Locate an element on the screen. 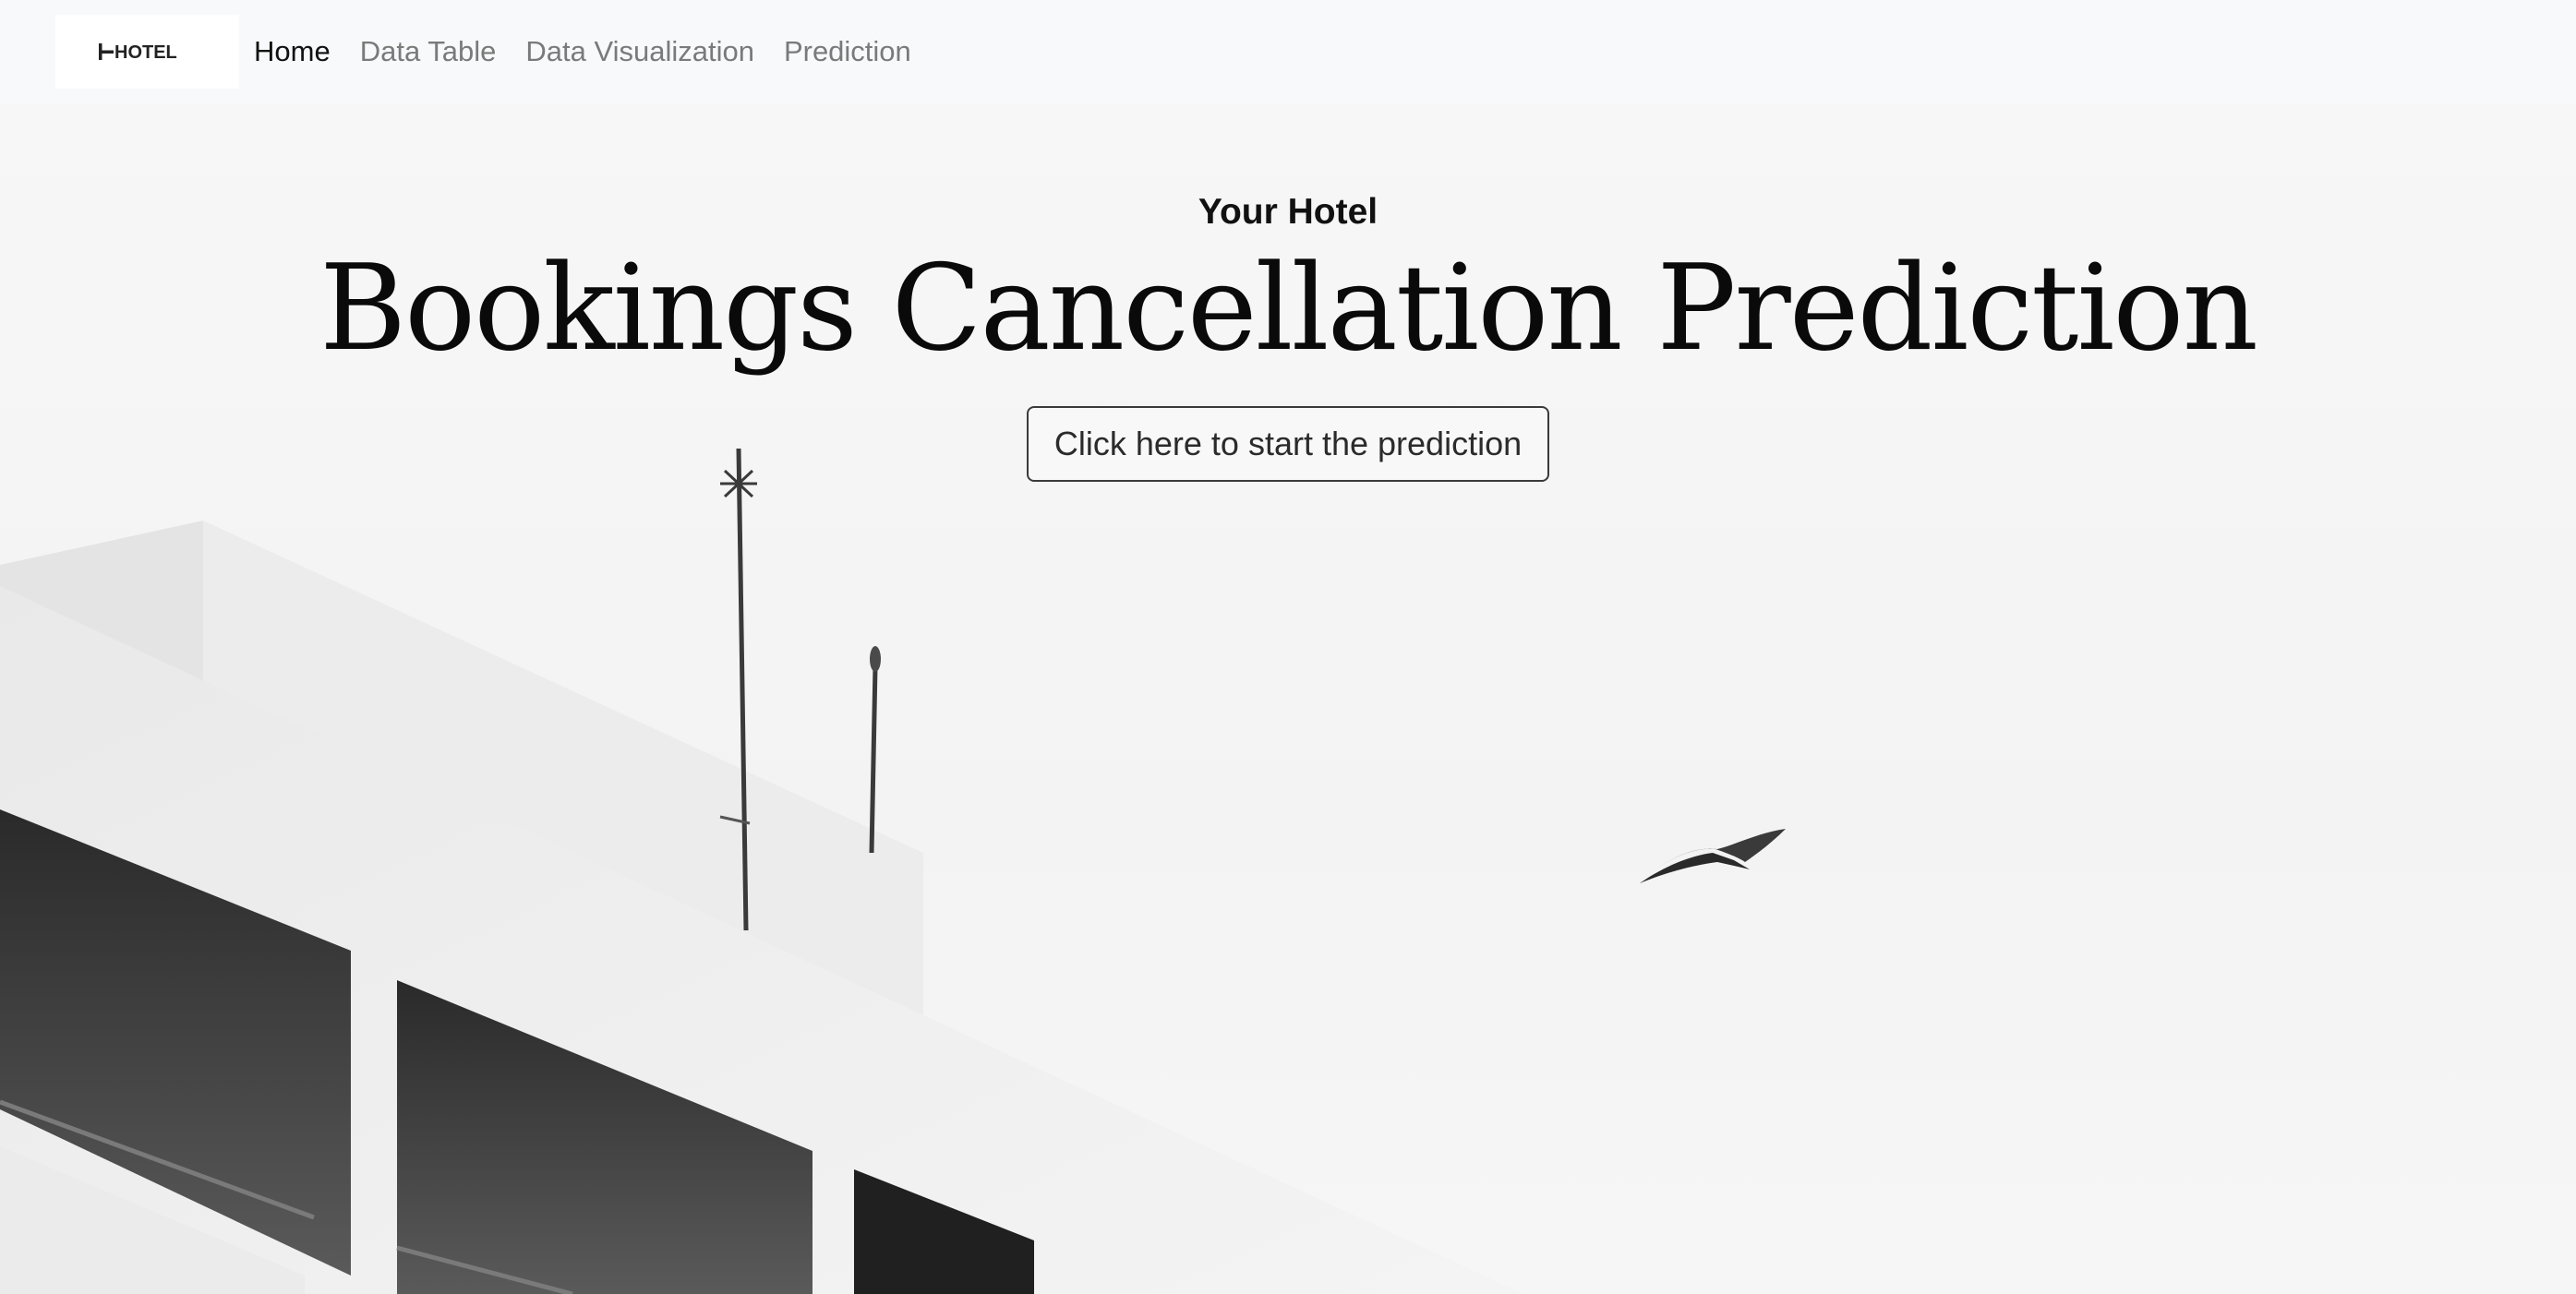 The height and width of the screenshot is (1294, 2576). brand-logo-text: HOTEL is located at coordinates (145, 52).